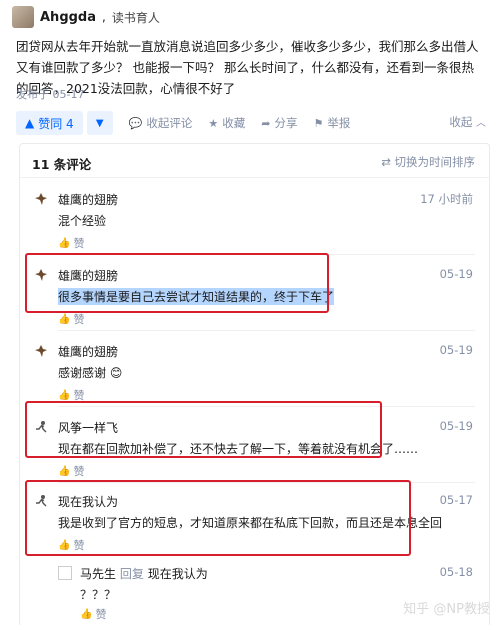 This screenshot has width=500, height=625. I want to click on collapse-comments-label: 收起评论, so click(169, 123).